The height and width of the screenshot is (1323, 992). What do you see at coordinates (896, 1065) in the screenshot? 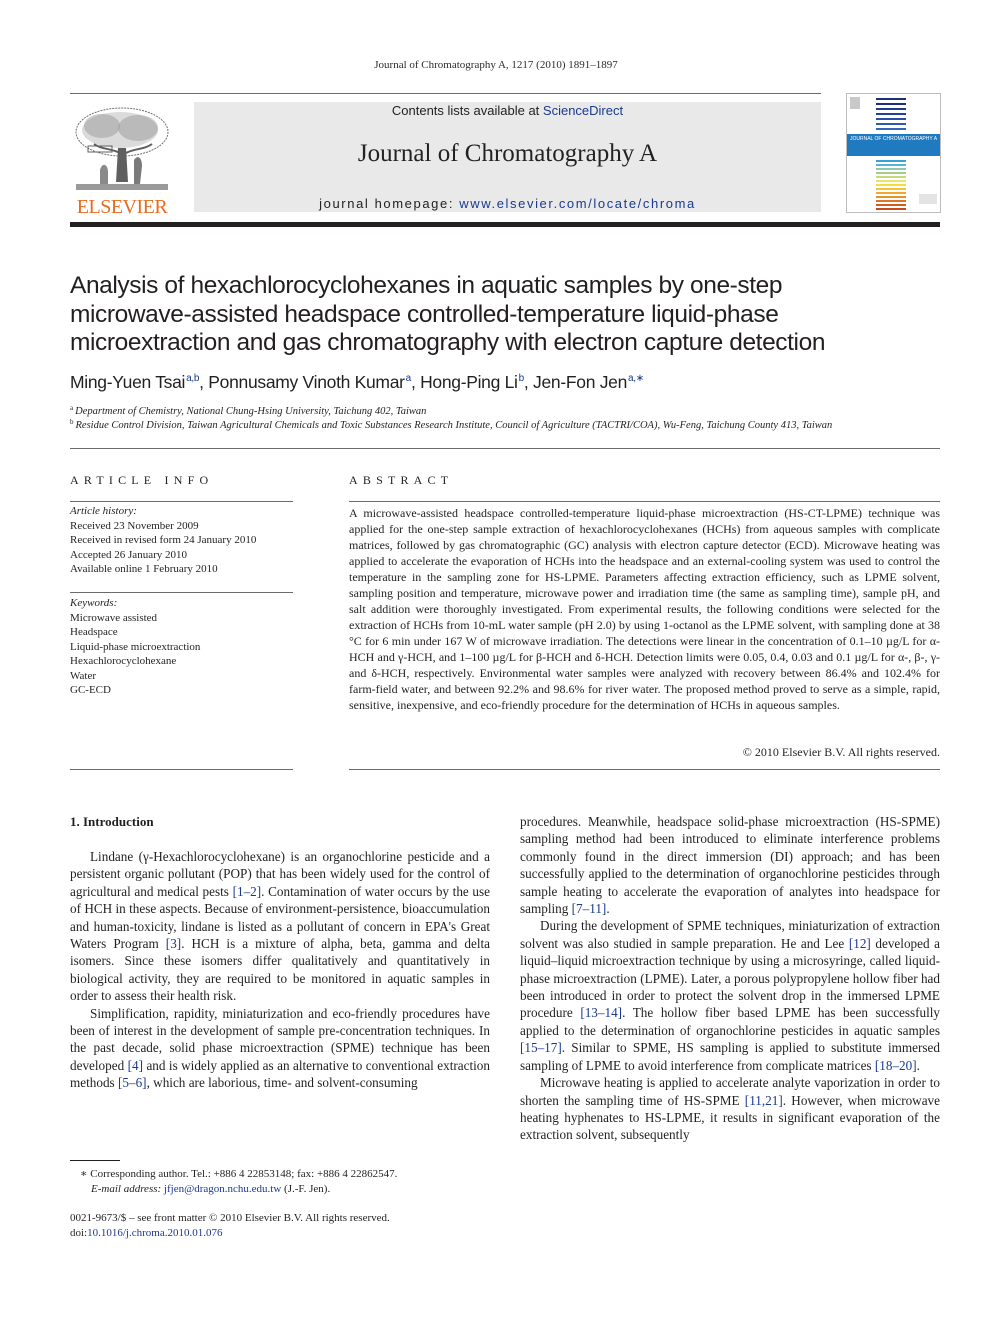
I see `citation-link: [18–20]` at bounding box center [896, 1065].